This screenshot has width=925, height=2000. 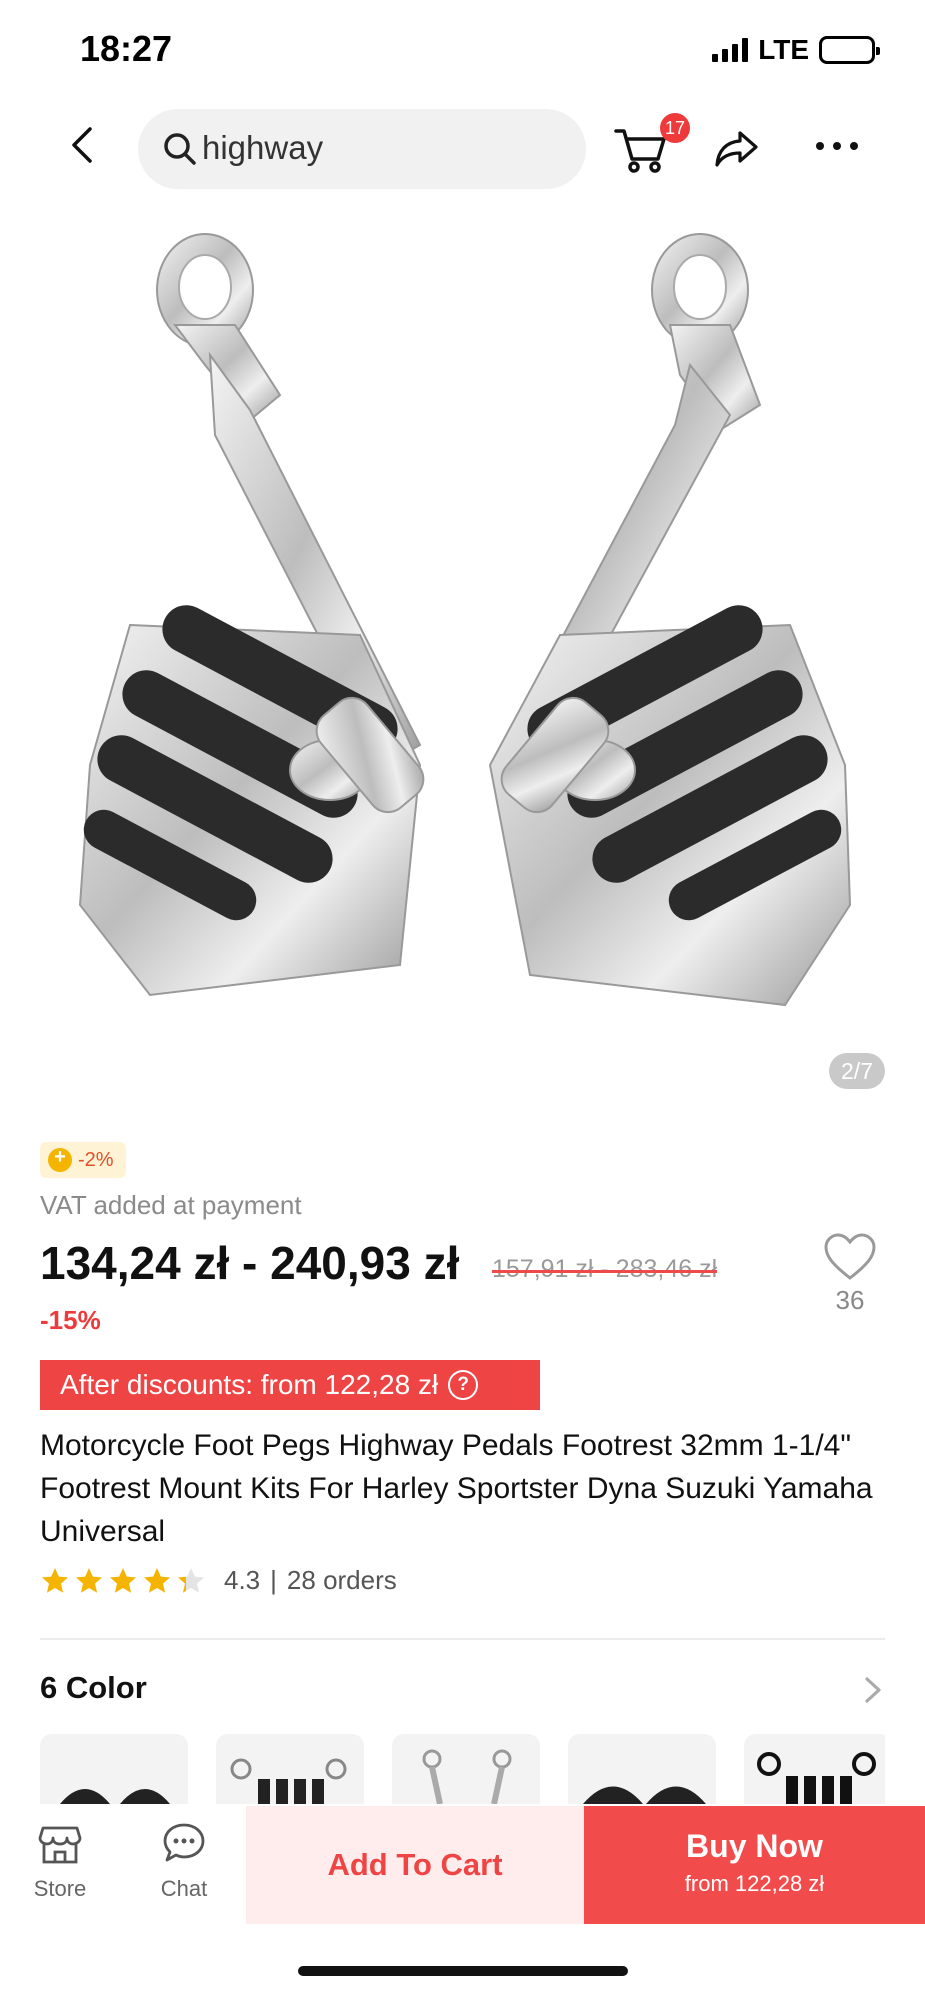 I want to click on buy-now-button: Buy Now from 122,28 zł, so click(x=754, y=1865).